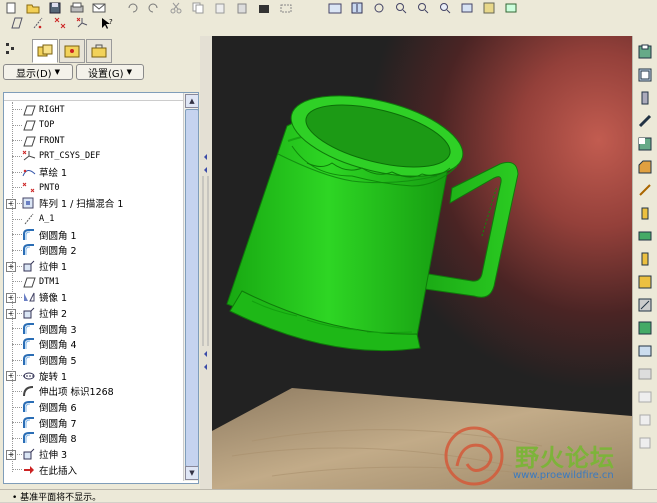 This screenshot has width=657, height=503. What do you see at coordinates (82, 23) in the screenshot?
I see `csys-display-icon` at bounding box center [82, 23].